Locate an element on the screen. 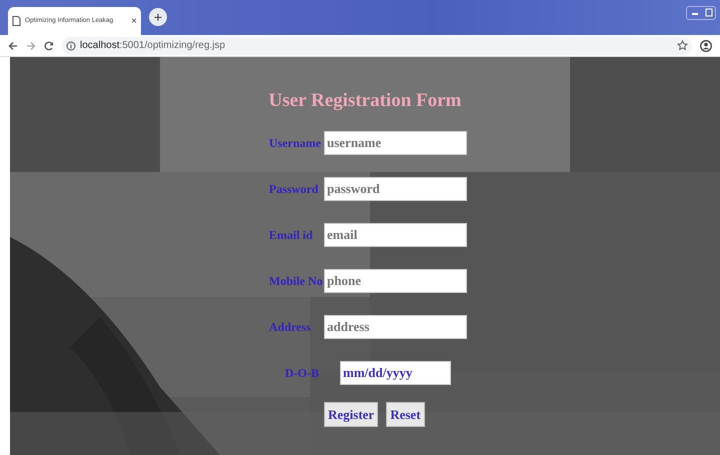 Image resolution: width=720 pixels, height=455 pixels. maximize-icon is located at coordinates (709, 13).